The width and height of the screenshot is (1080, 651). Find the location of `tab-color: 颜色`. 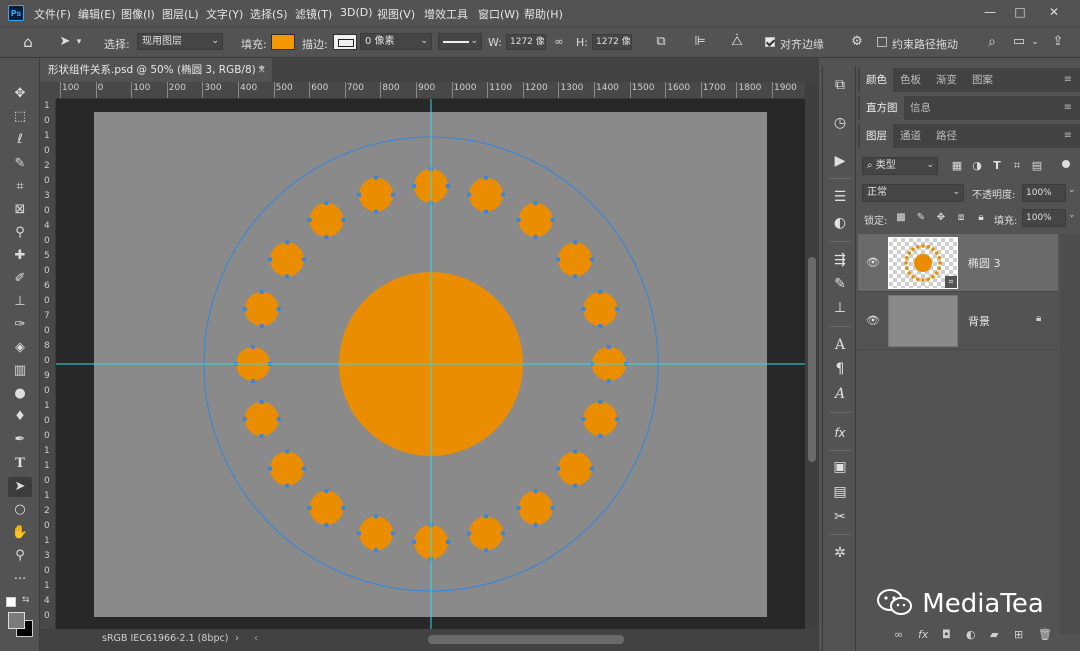

tab-color: 颜色 is located at coordinates (876, 80).